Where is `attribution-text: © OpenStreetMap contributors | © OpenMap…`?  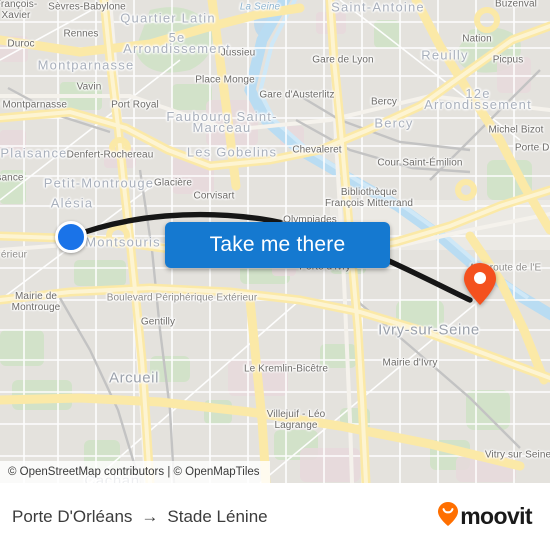
attribution-text: © OpenStreetMap contributors | © OpenMap… is located at coordinates (134, 472).